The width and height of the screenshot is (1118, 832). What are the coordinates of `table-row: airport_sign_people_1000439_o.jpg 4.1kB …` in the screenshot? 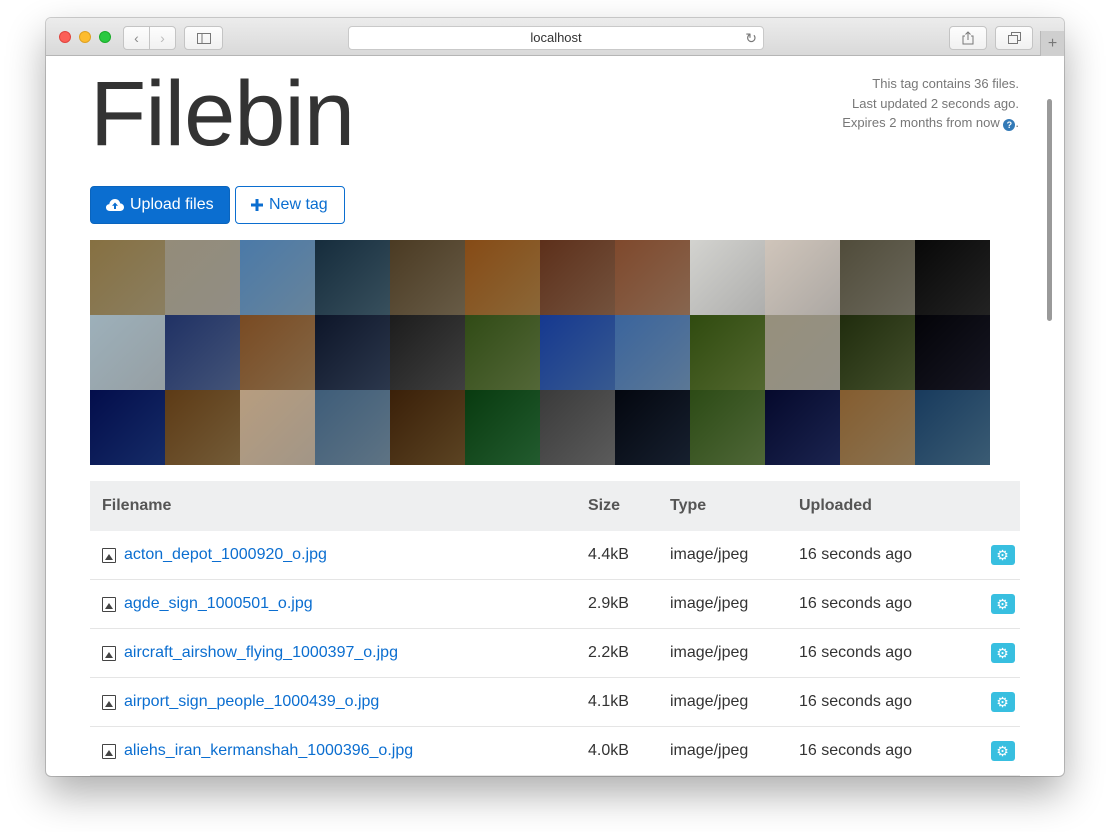 It's located at (555, 702).